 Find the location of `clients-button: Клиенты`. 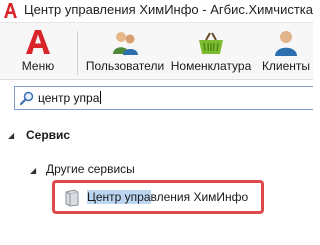

clients-button: Клиенты is located at coordinates (286, 52).